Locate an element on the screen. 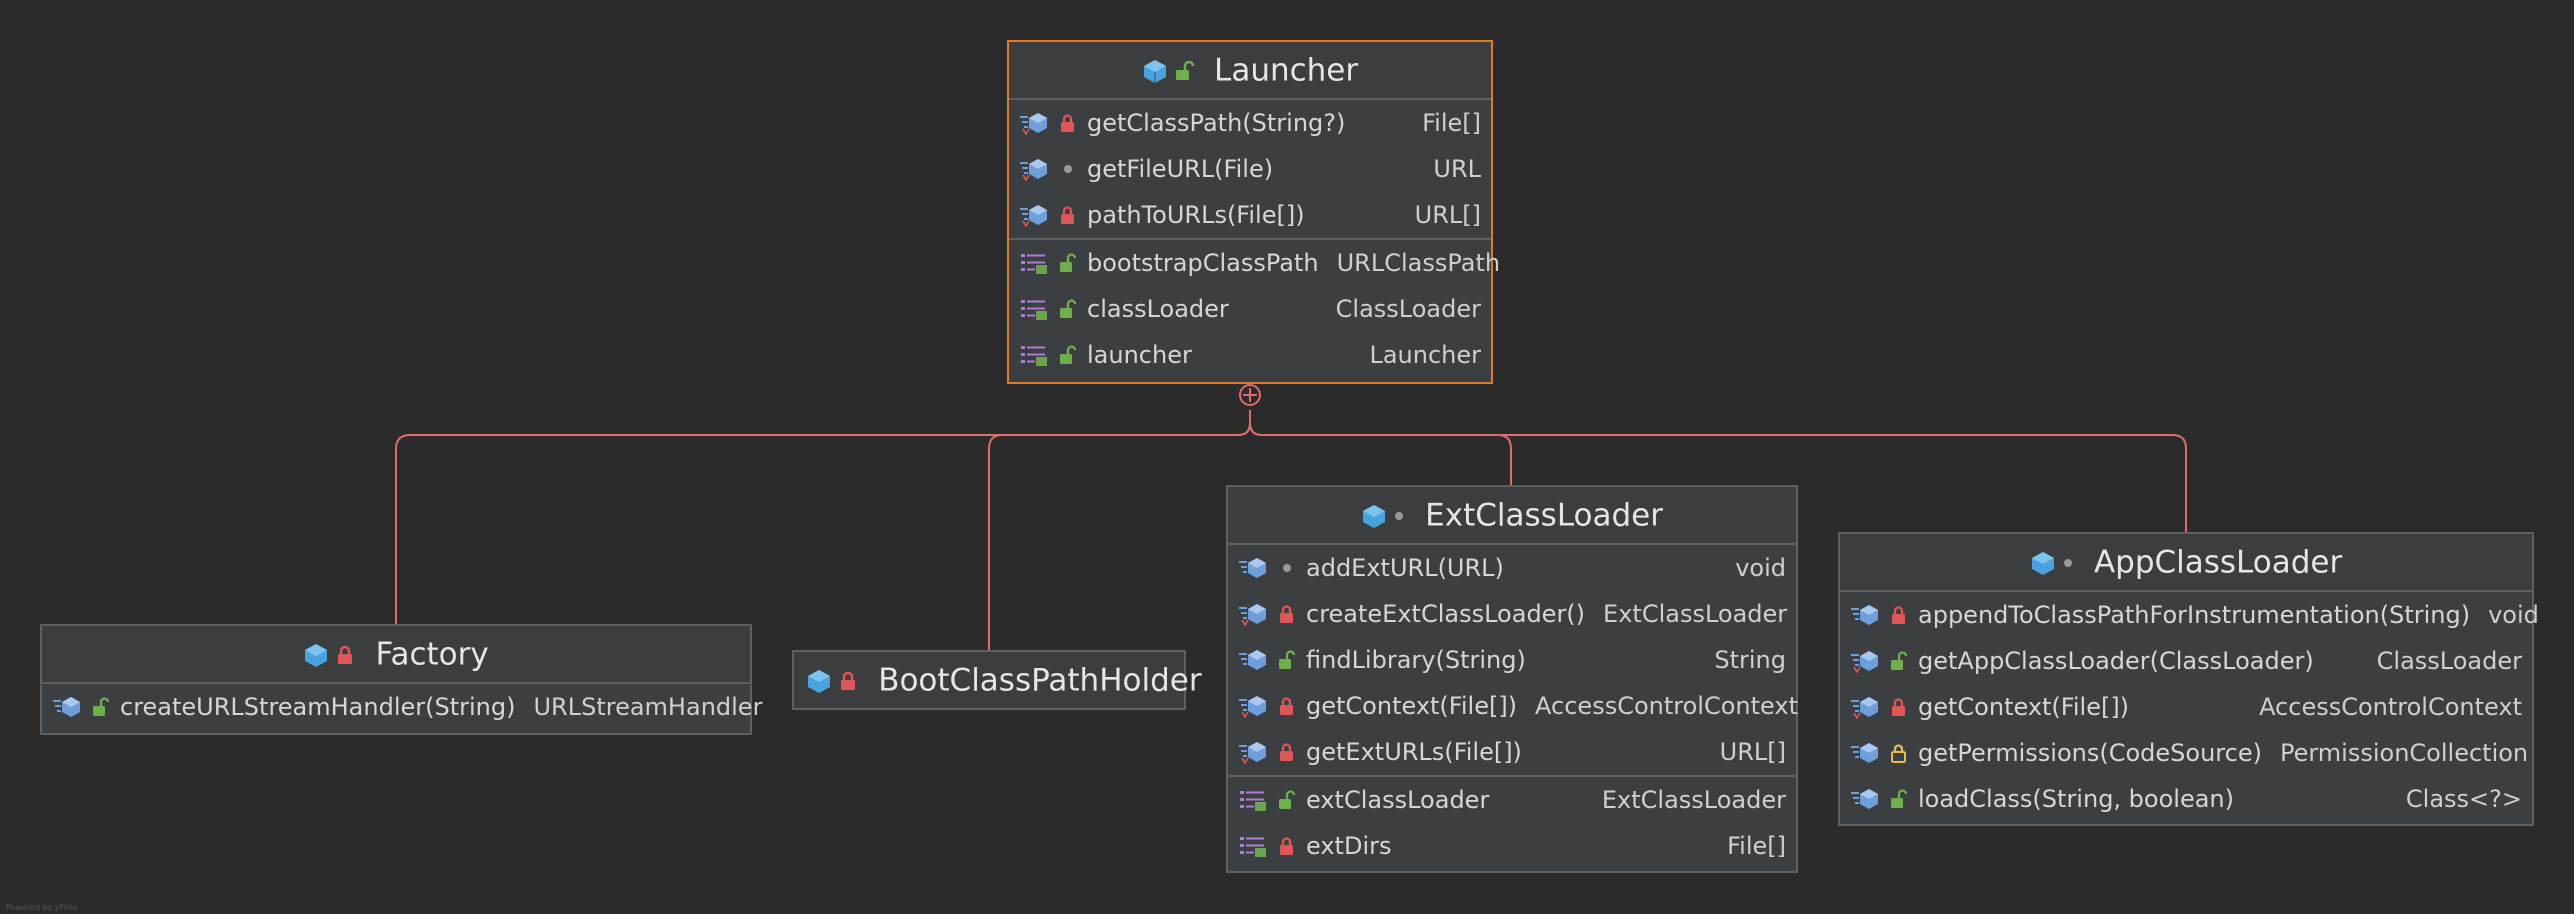 The height and width of the screenshot is (914, 2574). class-header: ExtClassLoader is located at coordinates (1512, 516).